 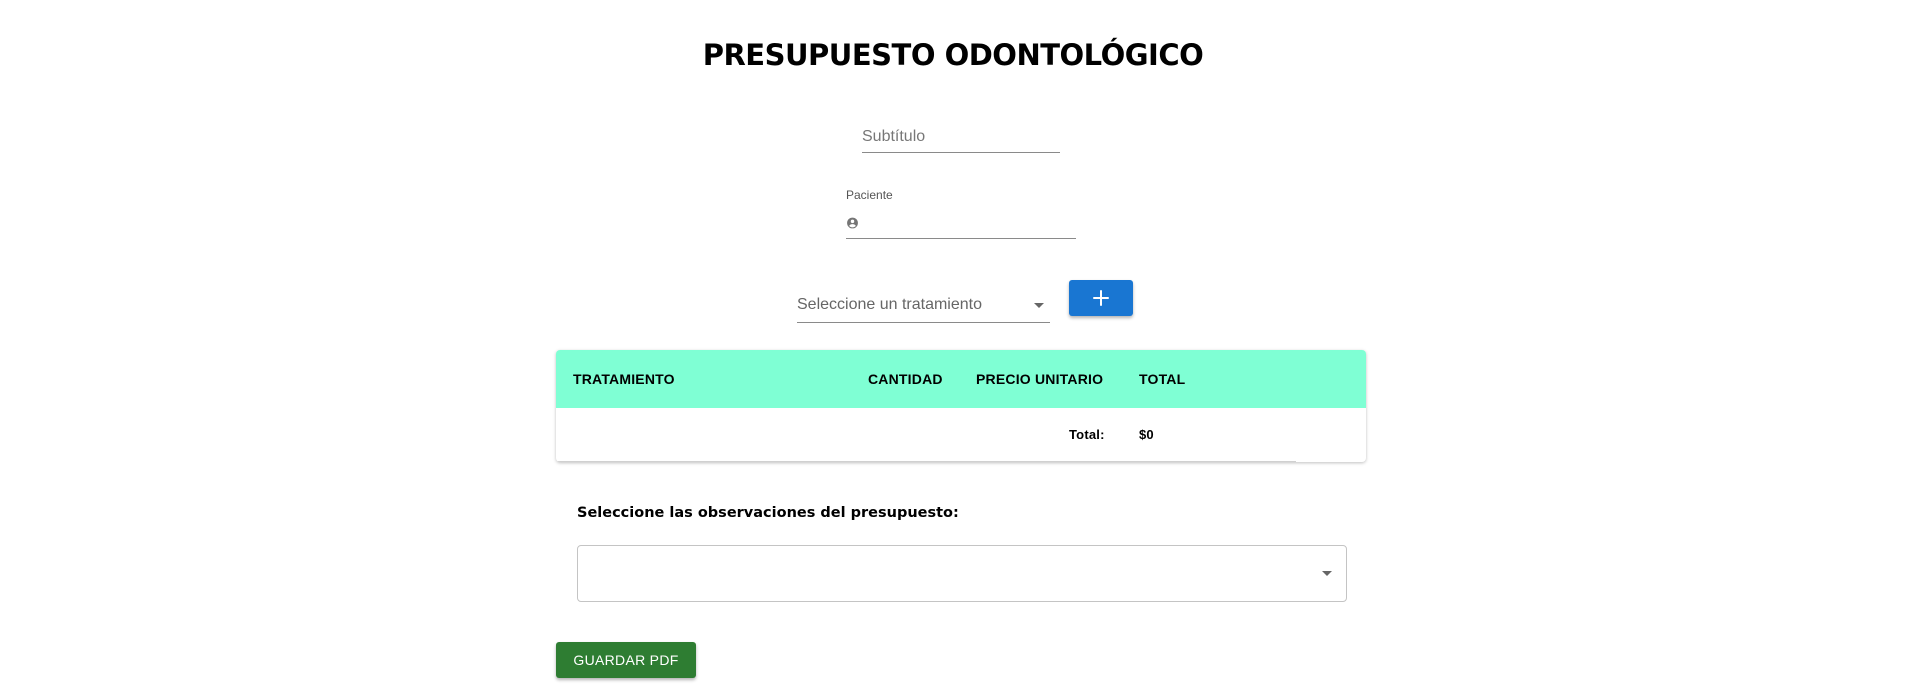 I want to click on patient-label: Paciente, so click(x=869, y=195).